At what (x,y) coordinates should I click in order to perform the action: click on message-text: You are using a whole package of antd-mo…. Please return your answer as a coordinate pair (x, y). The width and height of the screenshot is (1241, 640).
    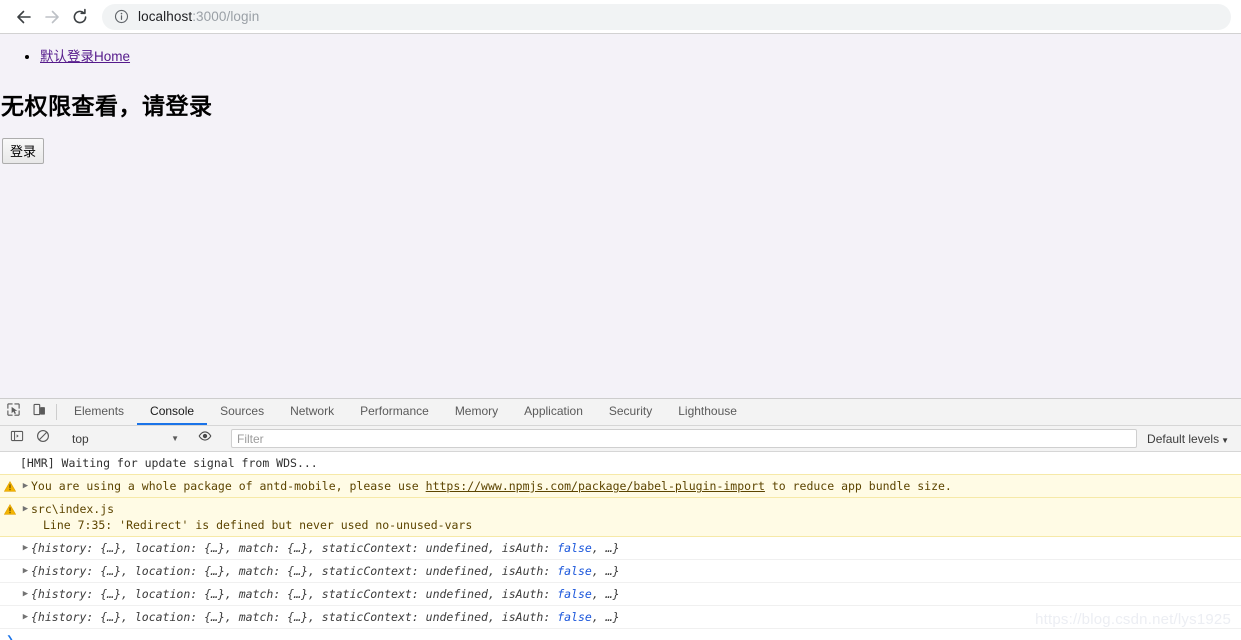
    Looking at the image, I should click on (636, 486).